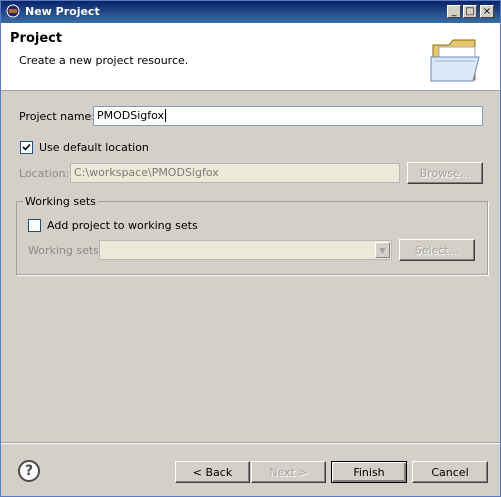 The image size is (501, 497). What do you see at coordinates (369, 472) in the screenshot?
I see `finish-button: Finish` at bounding box center [369, 472].